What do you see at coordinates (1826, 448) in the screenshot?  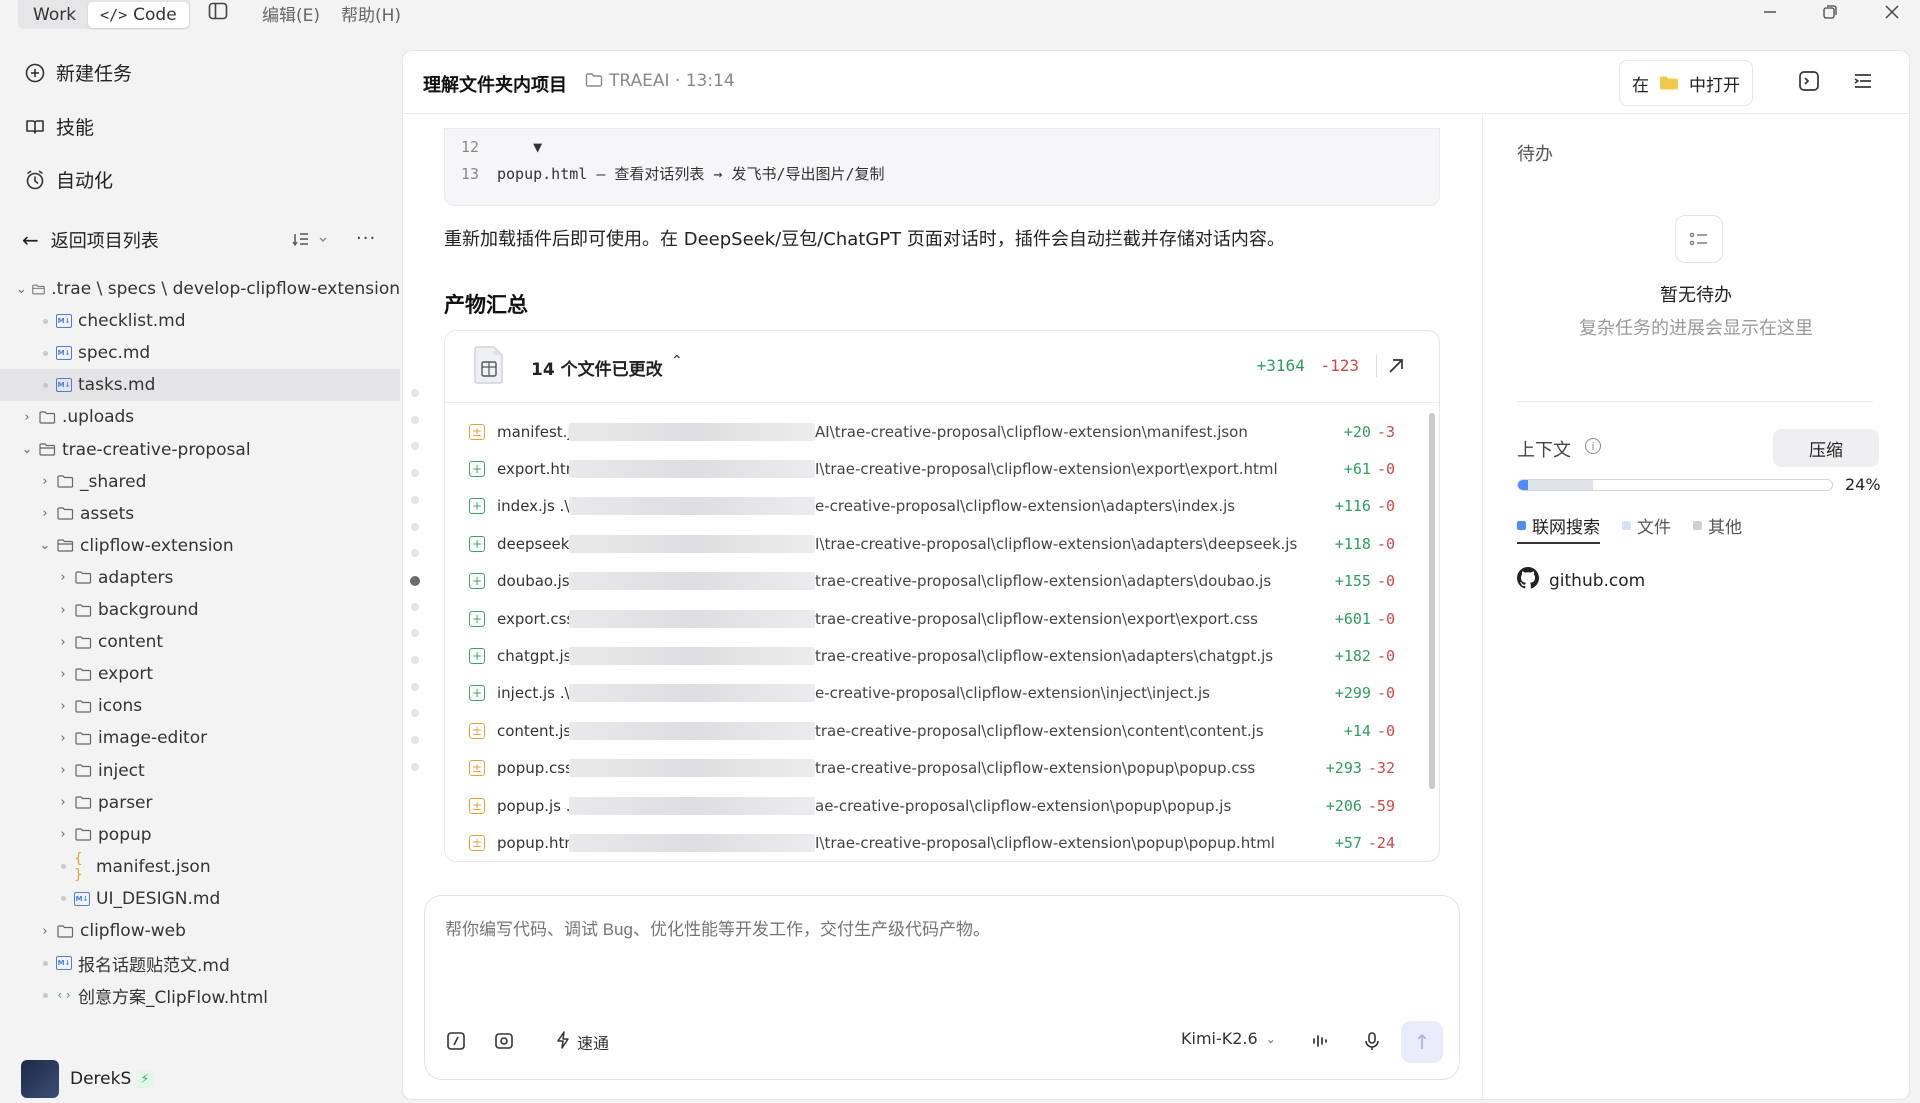 I see `compress-button: 压缩` at bounding box center [1826, 448].